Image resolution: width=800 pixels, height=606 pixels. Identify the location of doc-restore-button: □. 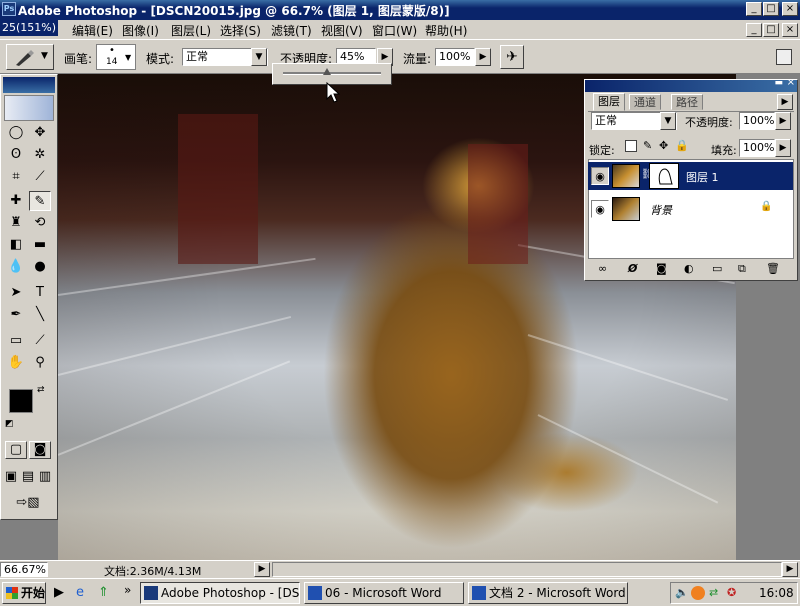
(771, 30).